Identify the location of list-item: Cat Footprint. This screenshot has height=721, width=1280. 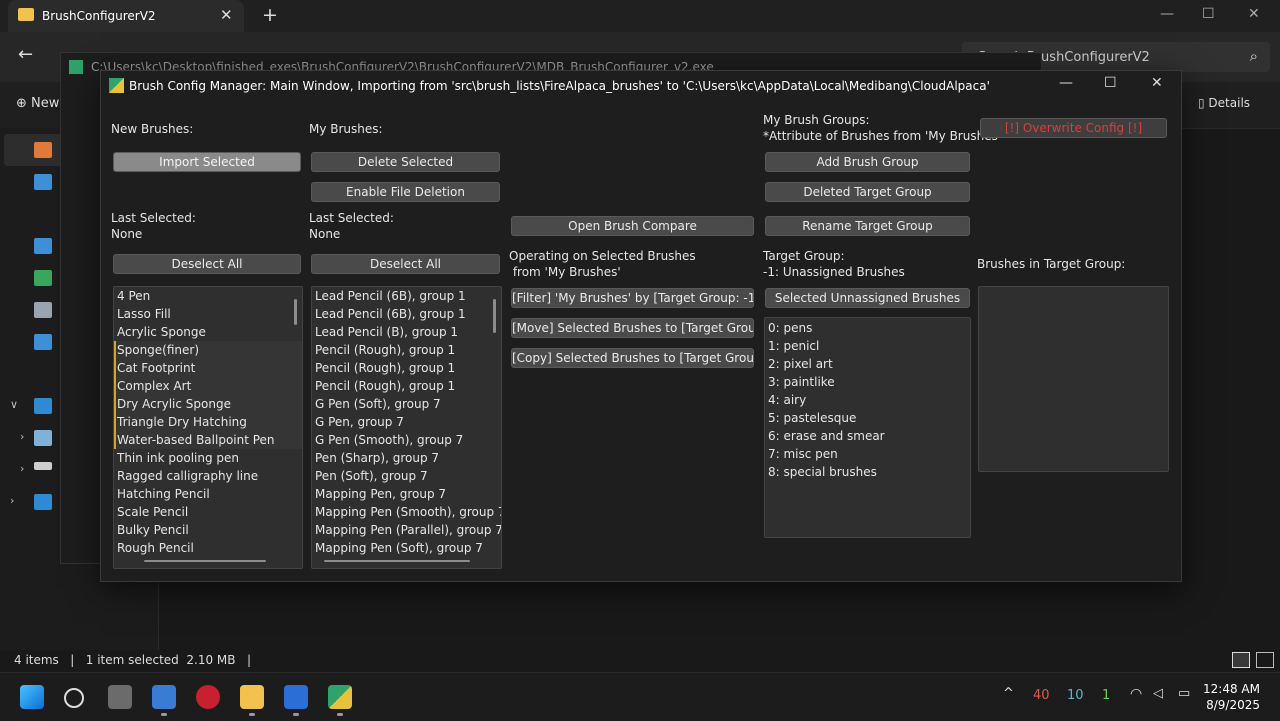
(208, 368).